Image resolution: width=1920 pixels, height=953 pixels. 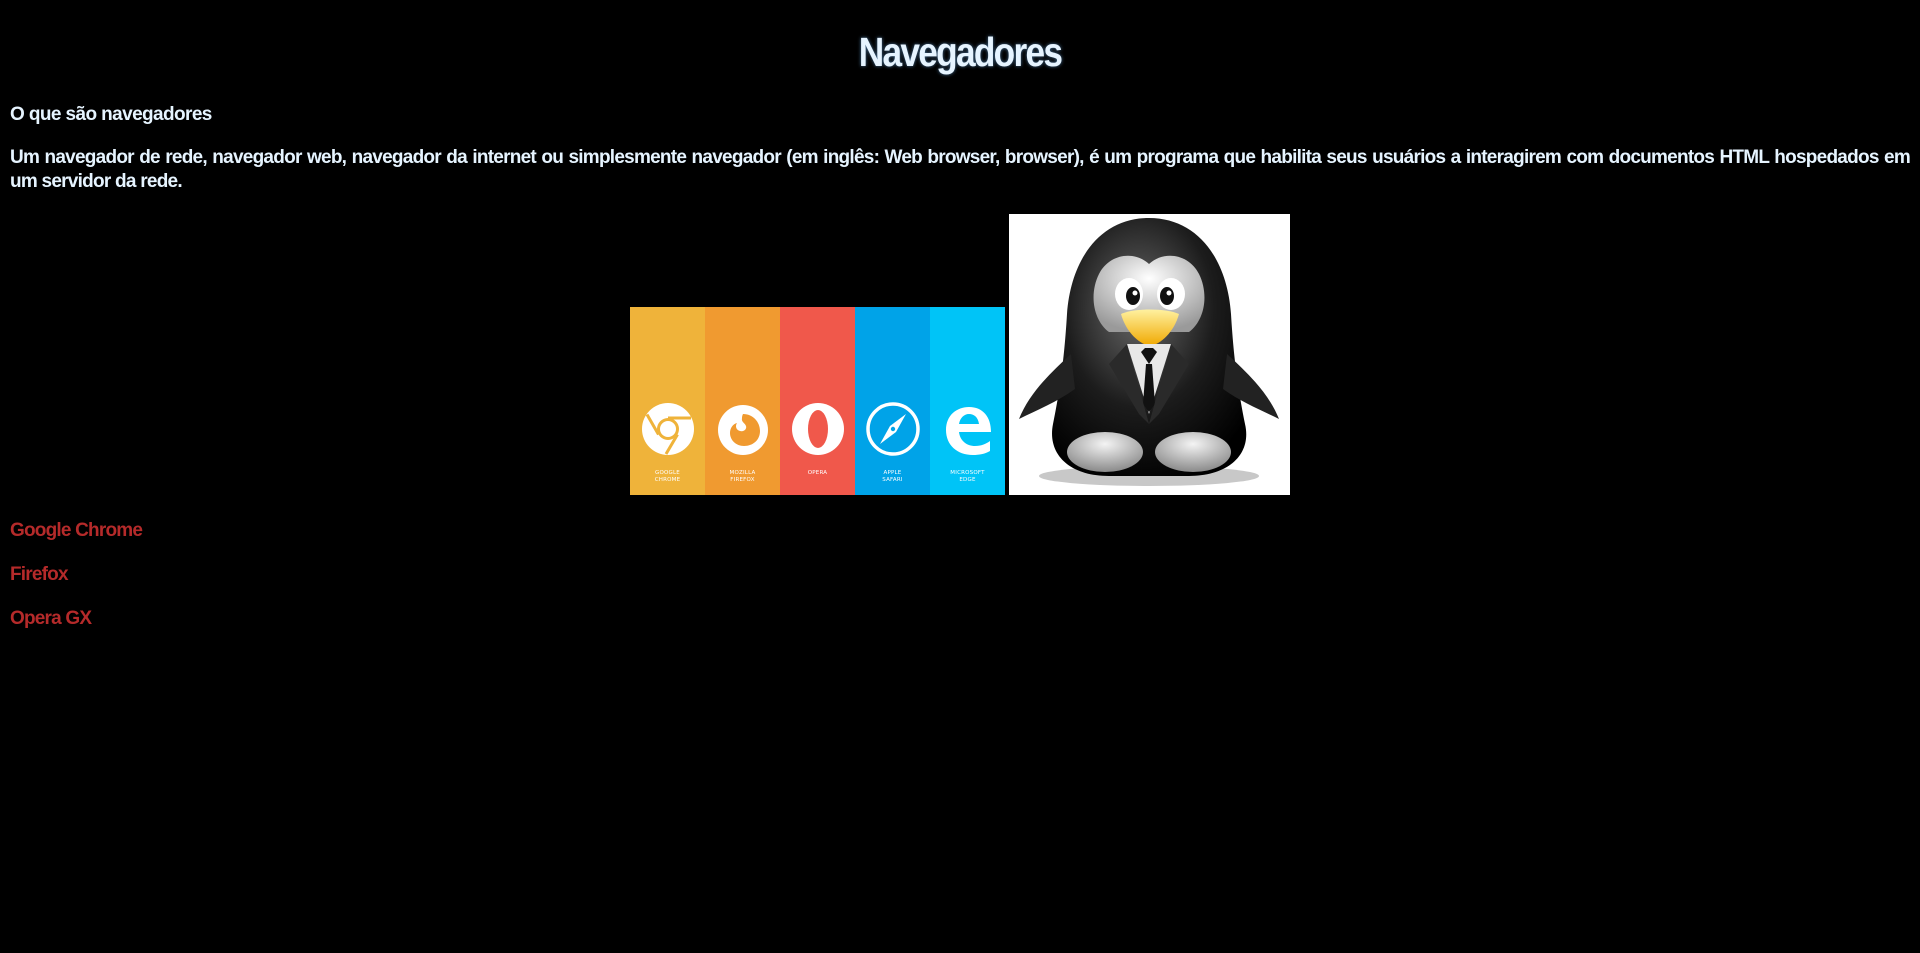 What do you see at coordinates (742, 430) in the screenshot?
I see `firefox-icon` at bounding box center [742, 430].